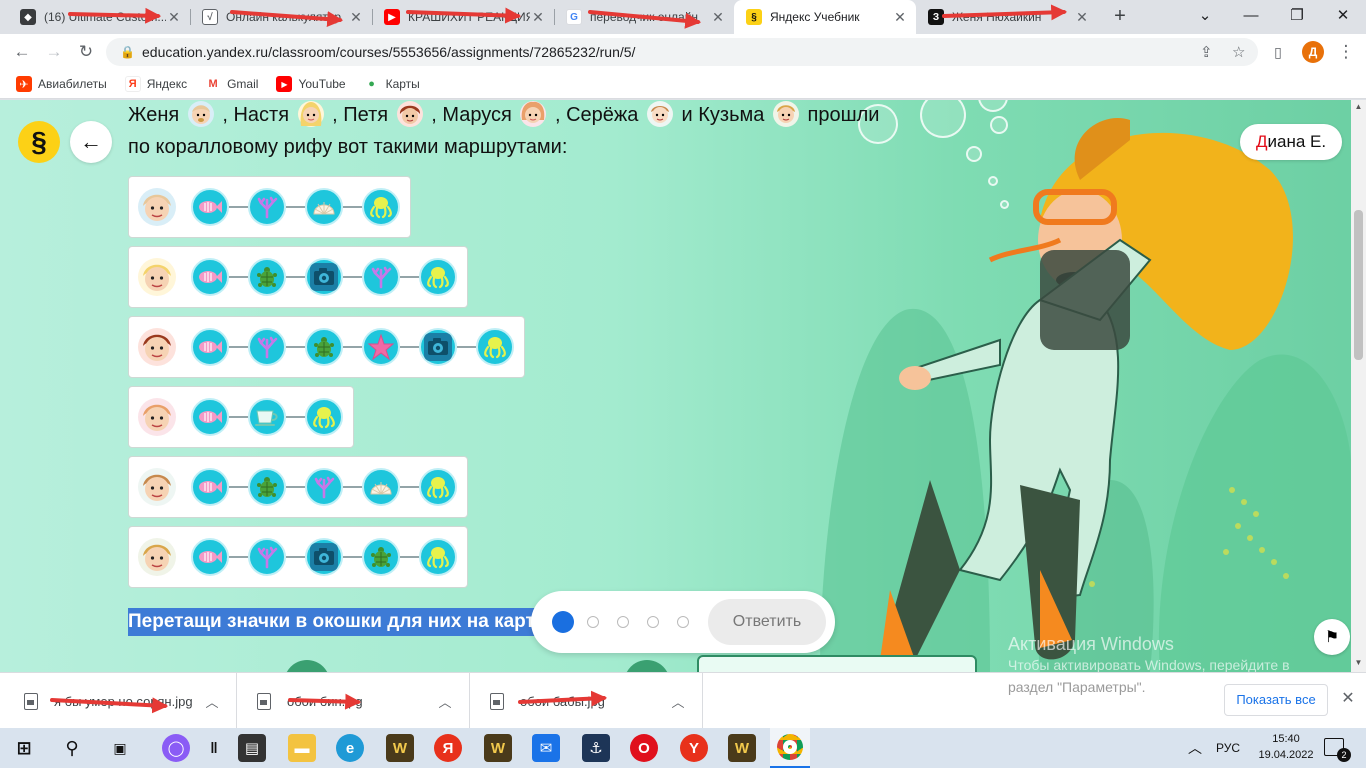  Describe the element at coordinates (1332, 637) in the screenshot. I see `report-flag-icon: ⚑` at that location.